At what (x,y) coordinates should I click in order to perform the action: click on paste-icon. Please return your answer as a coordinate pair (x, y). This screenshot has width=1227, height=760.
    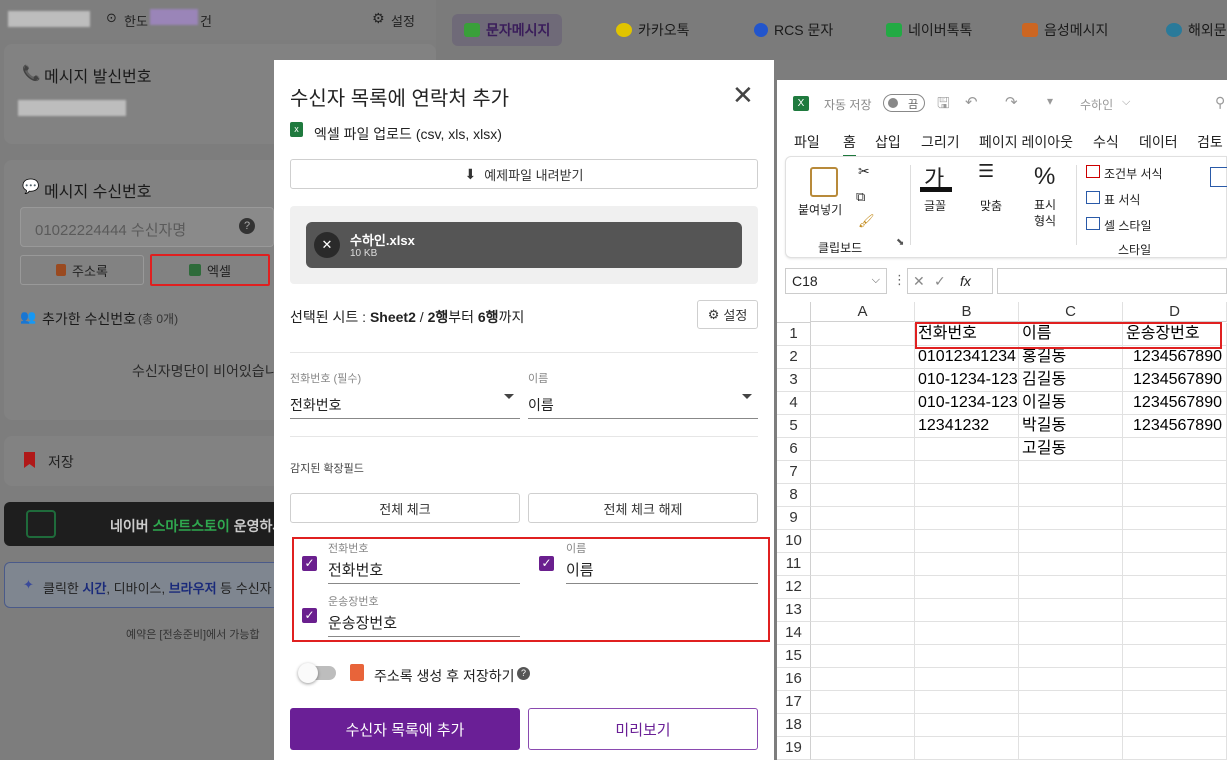
    Looking at the image, I should click on (824, 182).